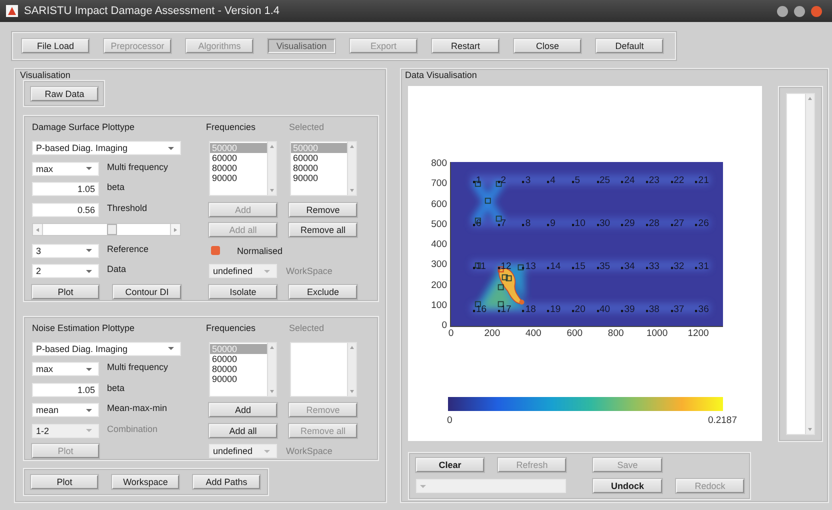 The width and height of the screenshot is (832, 510). Describe the element at coordinates (243, 410) in the screenshot. I see `button: Add` at that location.